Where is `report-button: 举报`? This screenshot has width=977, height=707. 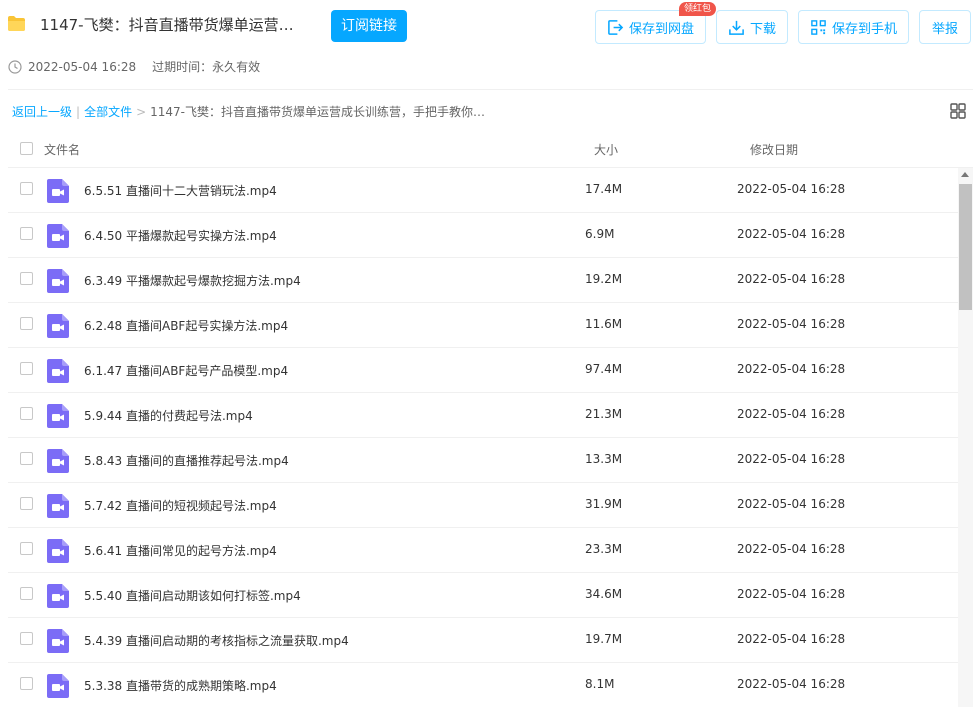 report-button: 举报 is located at coordinates (945, 27).